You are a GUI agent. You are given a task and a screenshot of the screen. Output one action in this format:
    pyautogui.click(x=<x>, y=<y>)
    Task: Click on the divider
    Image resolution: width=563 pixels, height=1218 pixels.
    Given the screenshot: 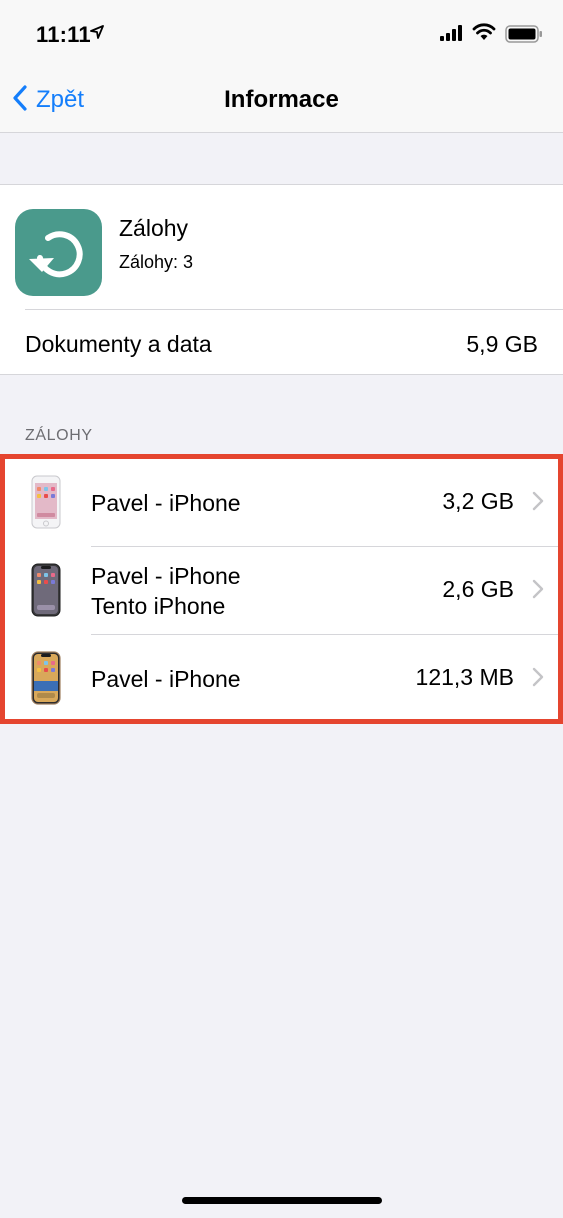 What is the action you would take?
    pyautogui.click(x=294, y=309)
    